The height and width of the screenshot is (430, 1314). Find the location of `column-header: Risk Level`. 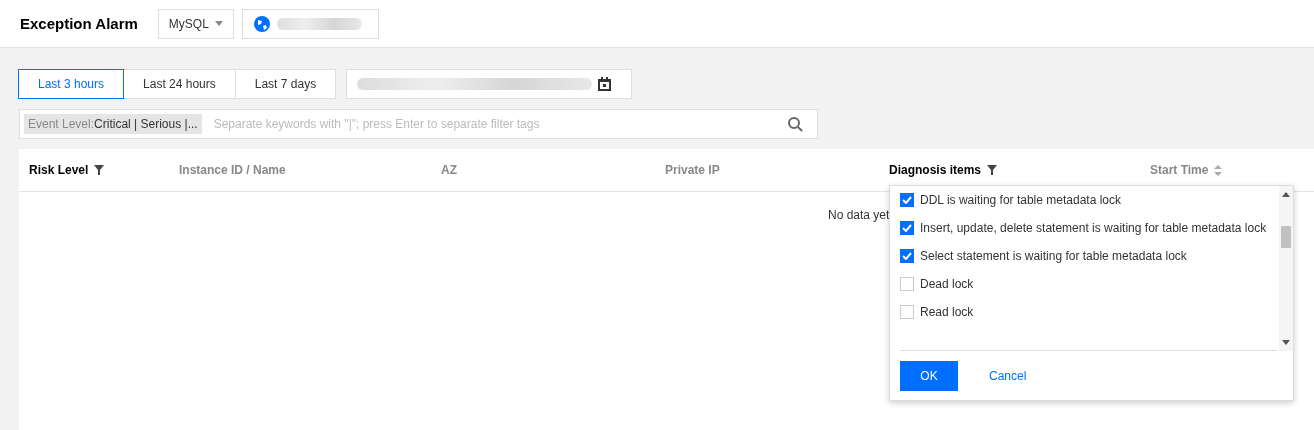

column-header: Risk Level is located at coordinates (59, 170).